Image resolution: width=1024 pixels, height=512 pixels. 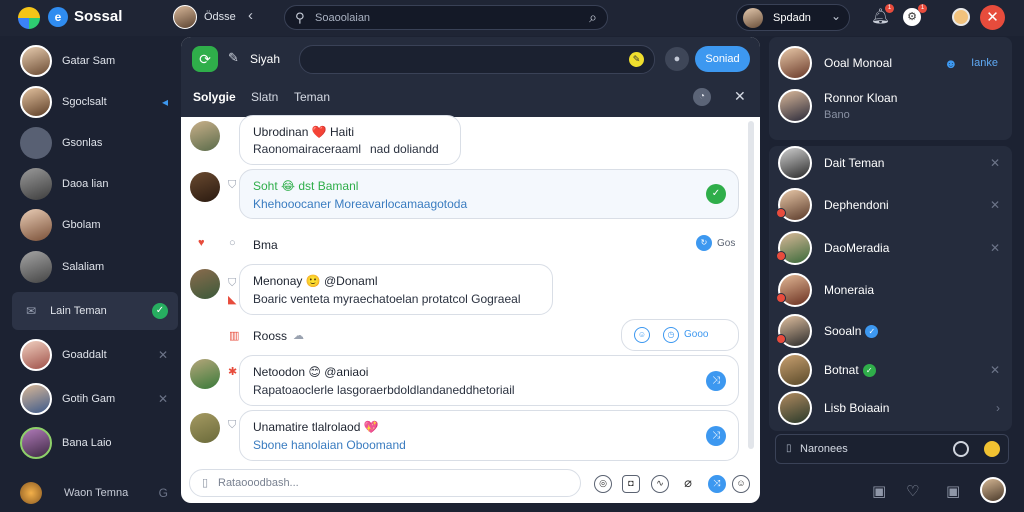 What do you see at coordinates (961, 17) in the screenshot?
I see `status-indicator-icon` at bounding box center [961, 17].